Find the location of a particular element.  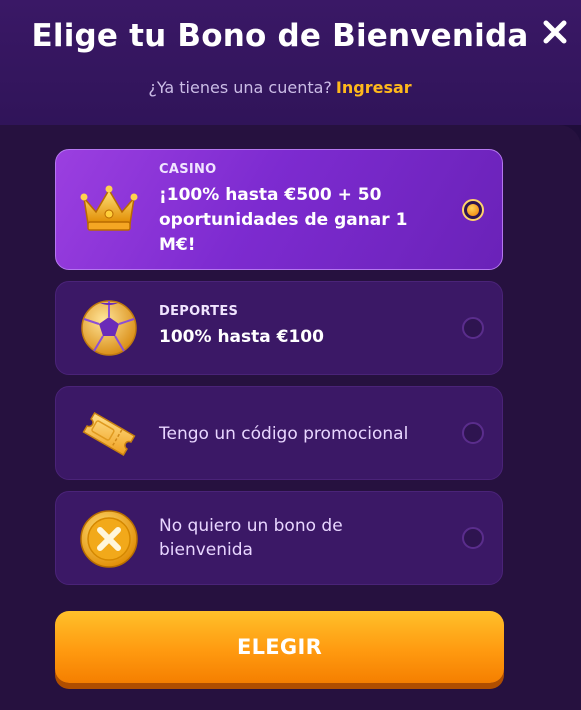

option-description: Tengo un código promocional is located at coordinates (284, 434).